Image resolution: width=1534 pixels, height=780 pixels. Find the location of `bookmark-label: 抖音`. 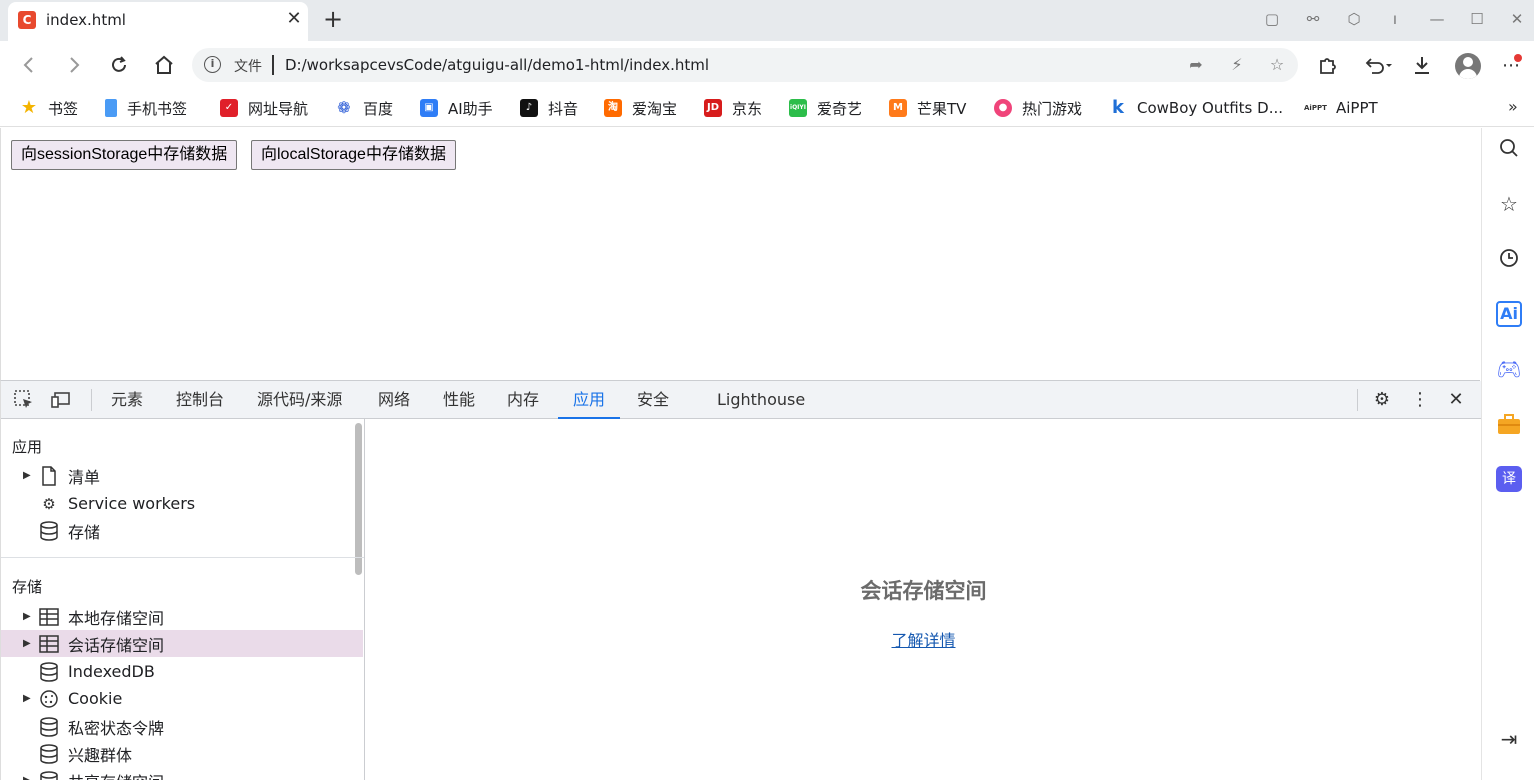

bookmark-label: 抖音 is located at coordinates (563, 108).